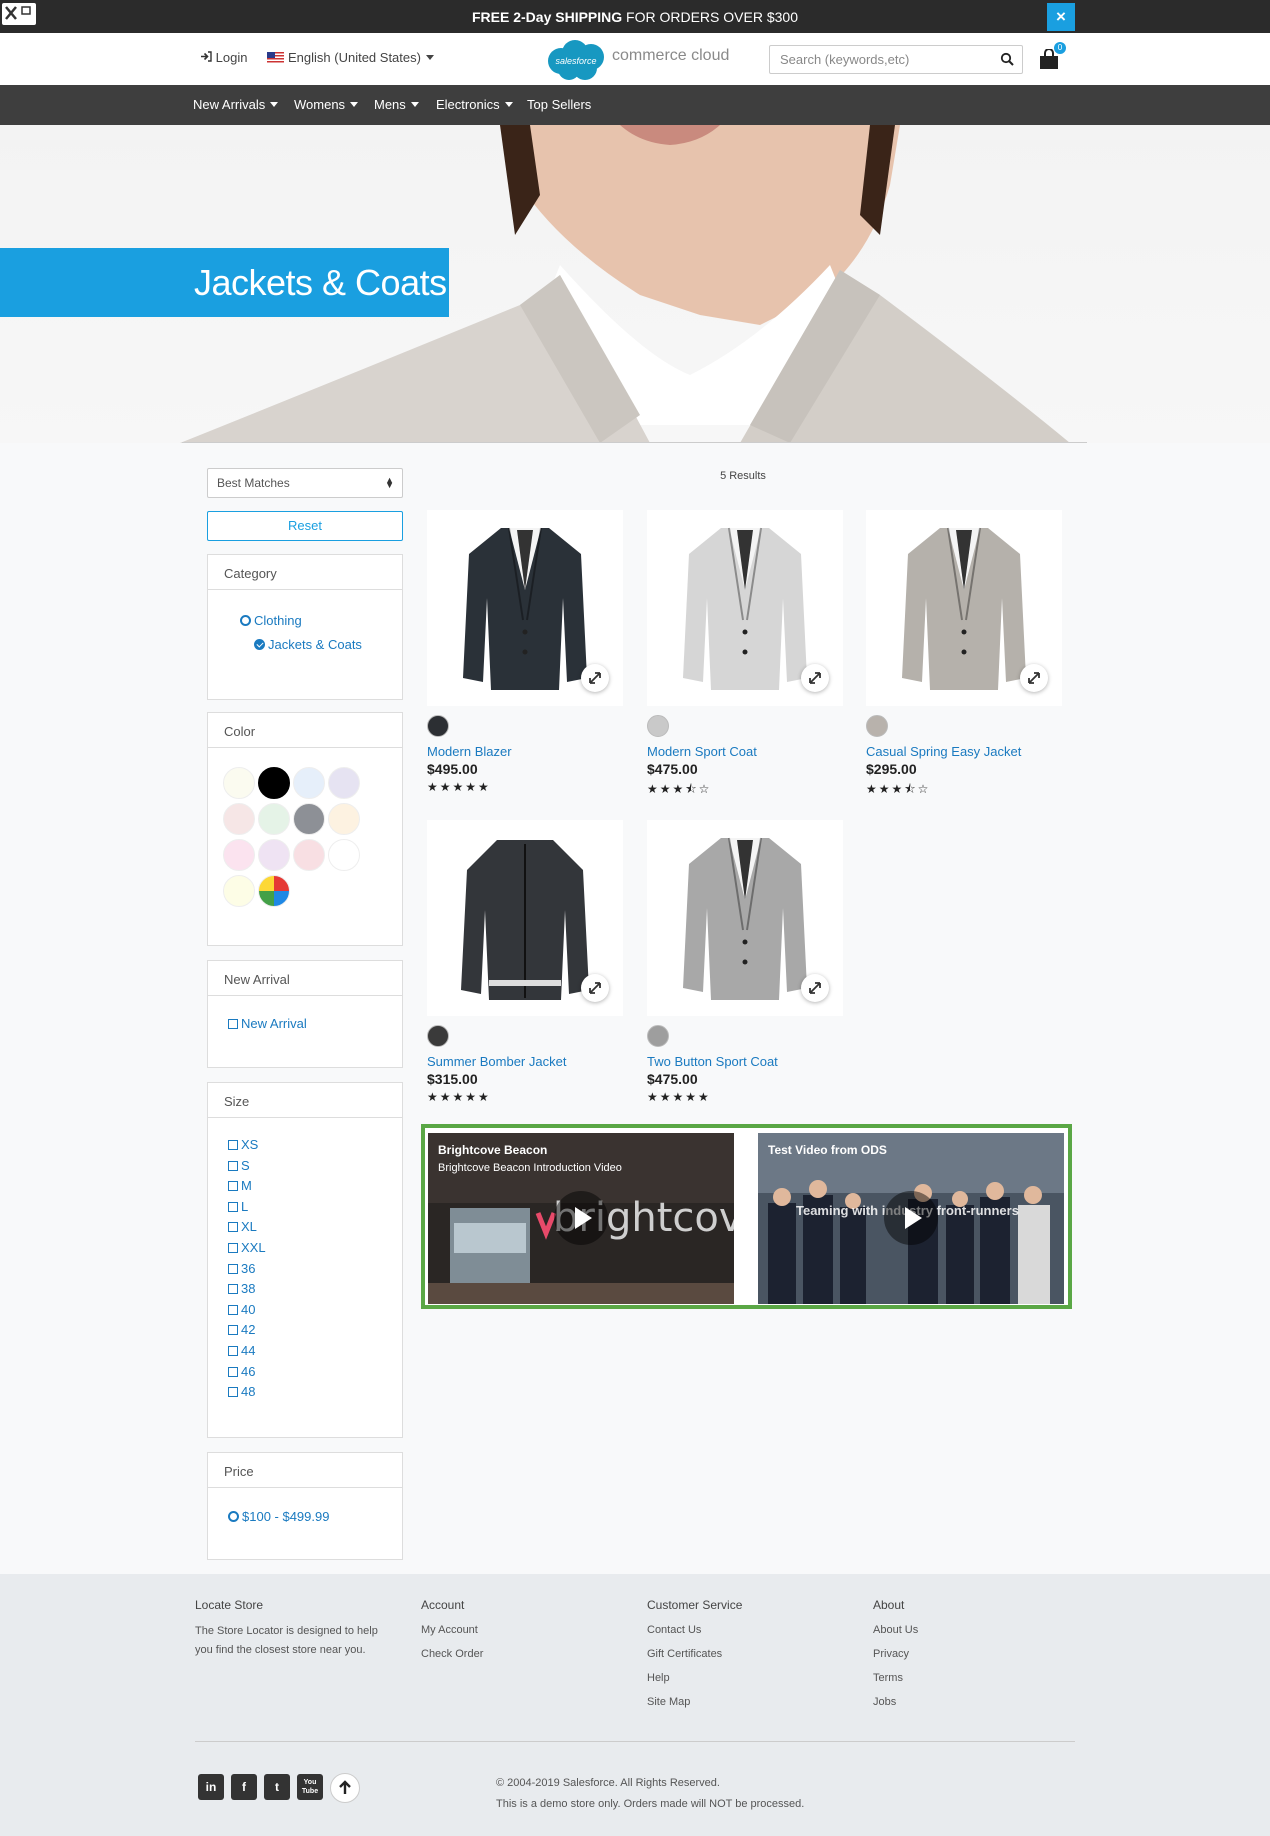 This screenshot has width=1270, height=1836. Describe the element at coordinates (267, 1023) in the screenshot. I see `new-arrival-checkbox: New Arrival` at that location.